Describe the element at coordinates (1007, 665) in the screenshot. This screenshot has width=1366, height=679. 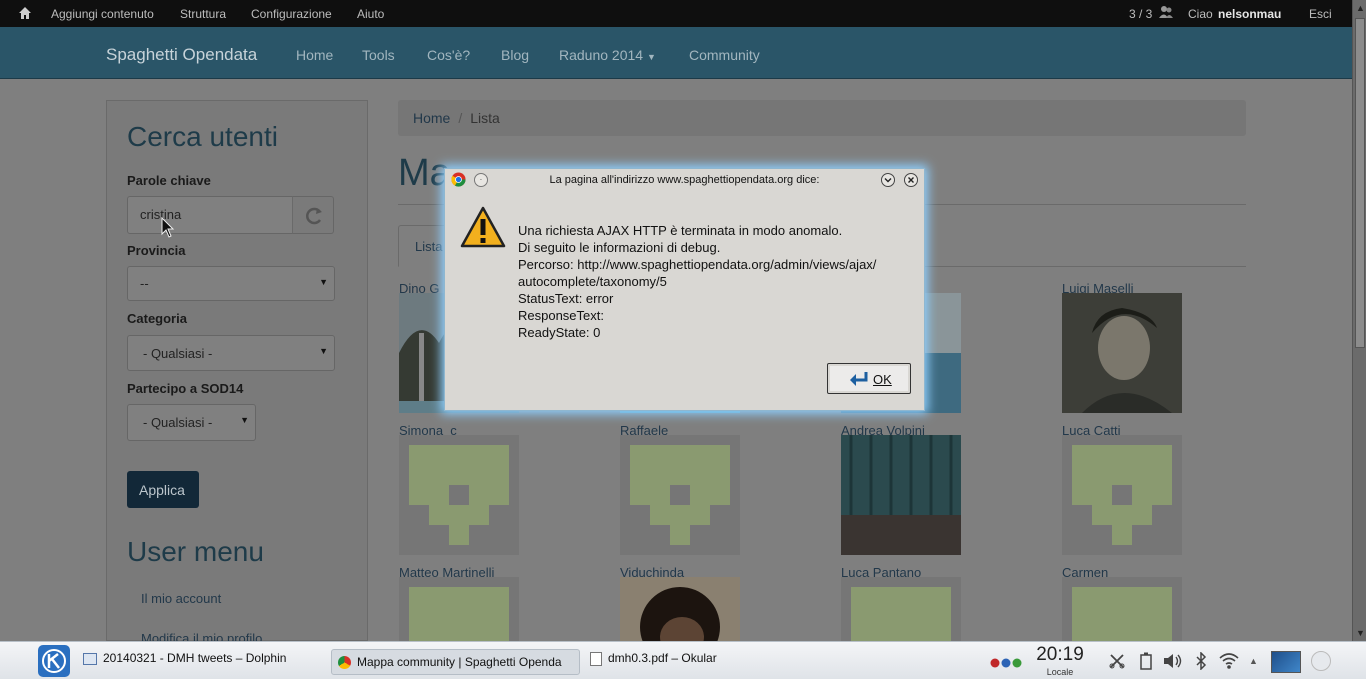
I see `activity-dots-icon` at that location.